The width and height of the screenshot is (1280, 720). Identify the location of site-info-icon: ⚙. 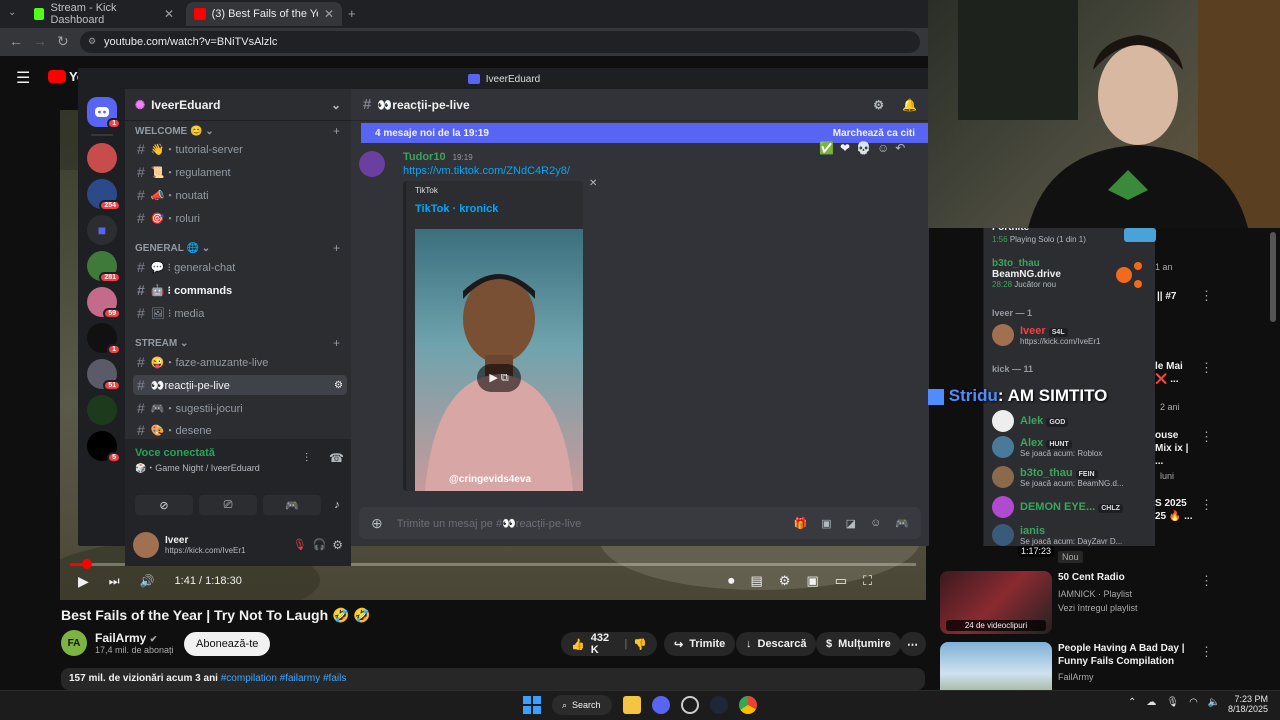
(92, 41).